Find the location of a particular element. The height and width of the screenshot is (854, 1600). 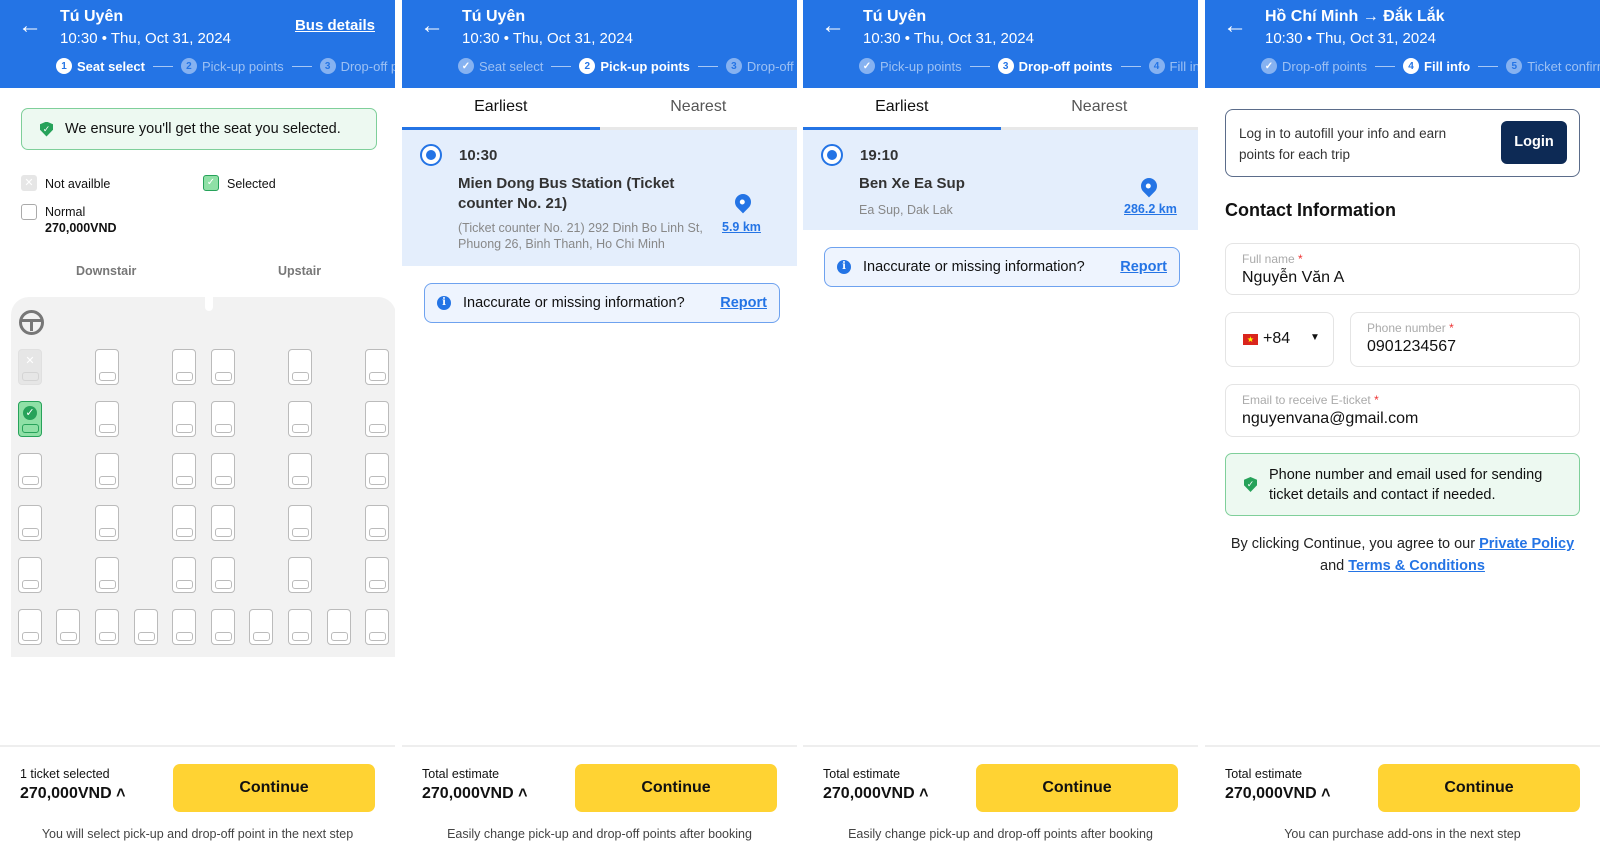

phone-field: Phone number * 0901234567 is located at coordinates (1465, 339).